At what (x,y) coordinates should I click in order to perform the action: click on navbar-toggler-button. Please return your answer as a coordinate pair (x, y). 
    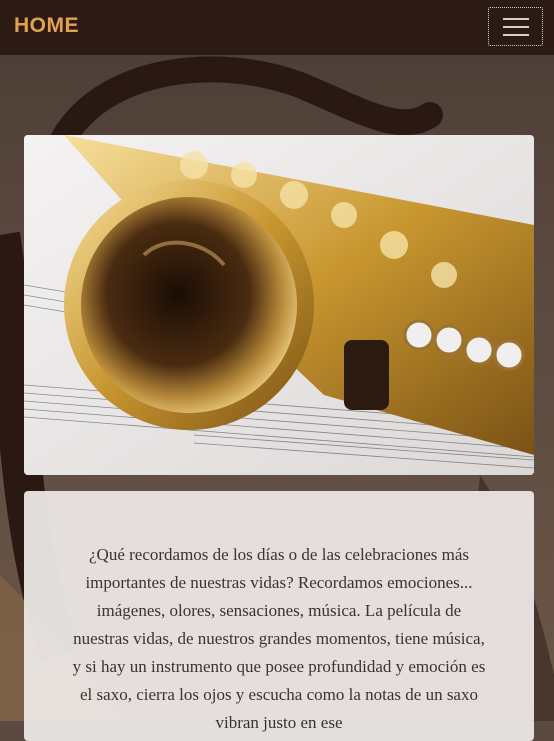
    Looking at the image, I should click on (515, 26).